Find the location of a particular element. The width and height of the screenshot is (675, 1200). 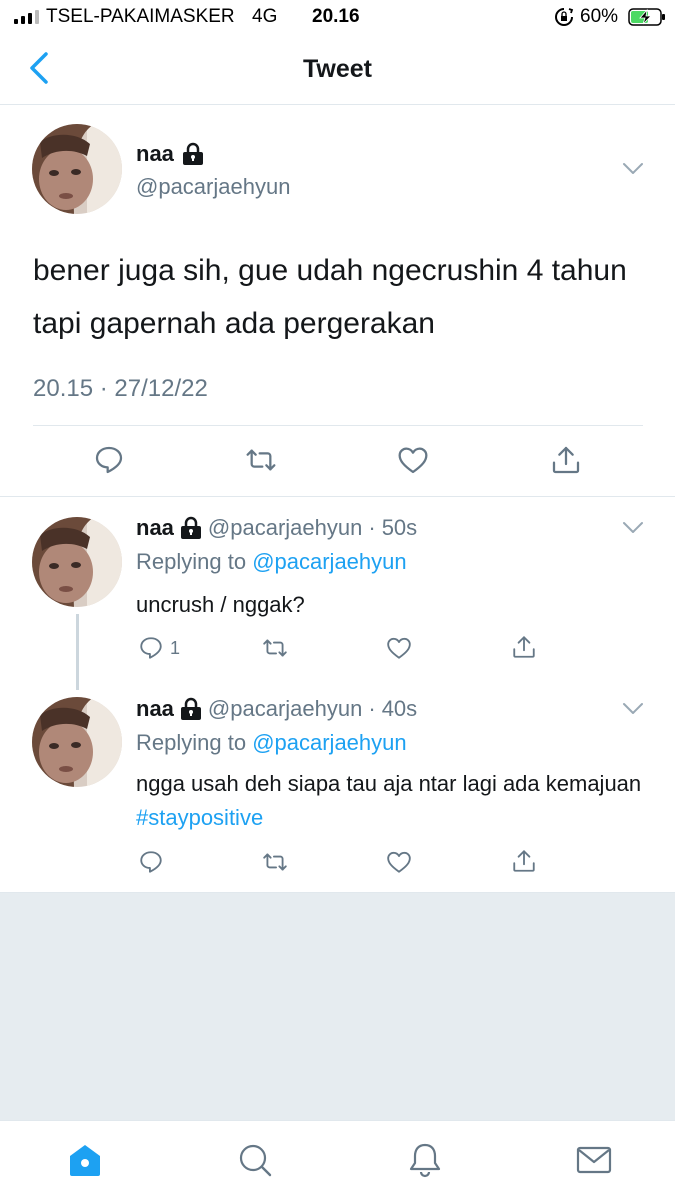

tweet-author-handle: @pacarjaehyun is located at coordinates (213, 187).